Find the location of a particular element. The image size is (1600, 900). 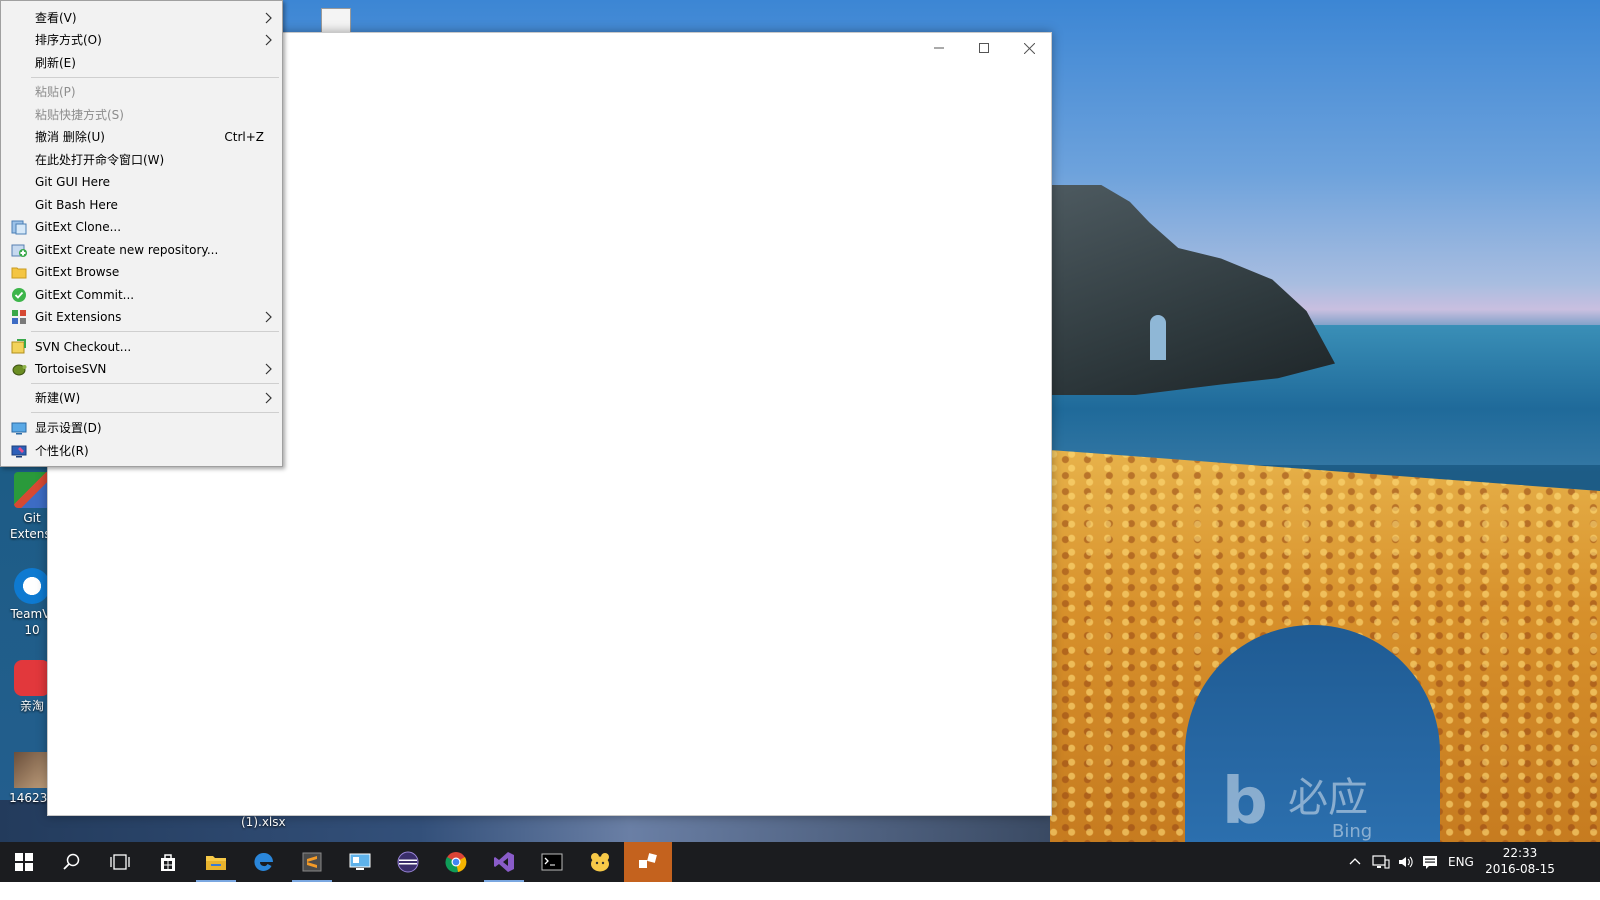

network-icon is located at coordinates (1381, 862).